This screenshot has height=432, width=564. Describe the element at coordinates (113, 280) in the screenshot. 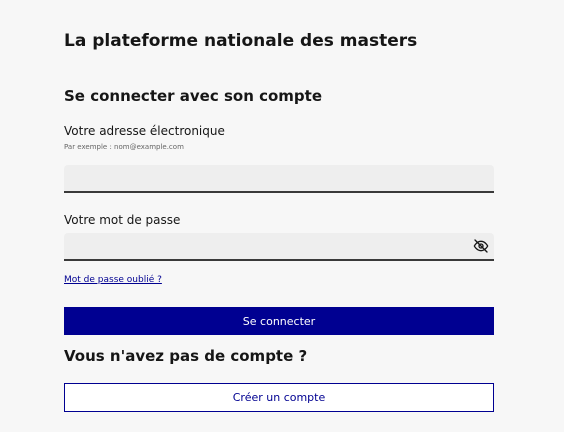

I see `forgot-password-link: Mot de passe oublié ?` at that location.